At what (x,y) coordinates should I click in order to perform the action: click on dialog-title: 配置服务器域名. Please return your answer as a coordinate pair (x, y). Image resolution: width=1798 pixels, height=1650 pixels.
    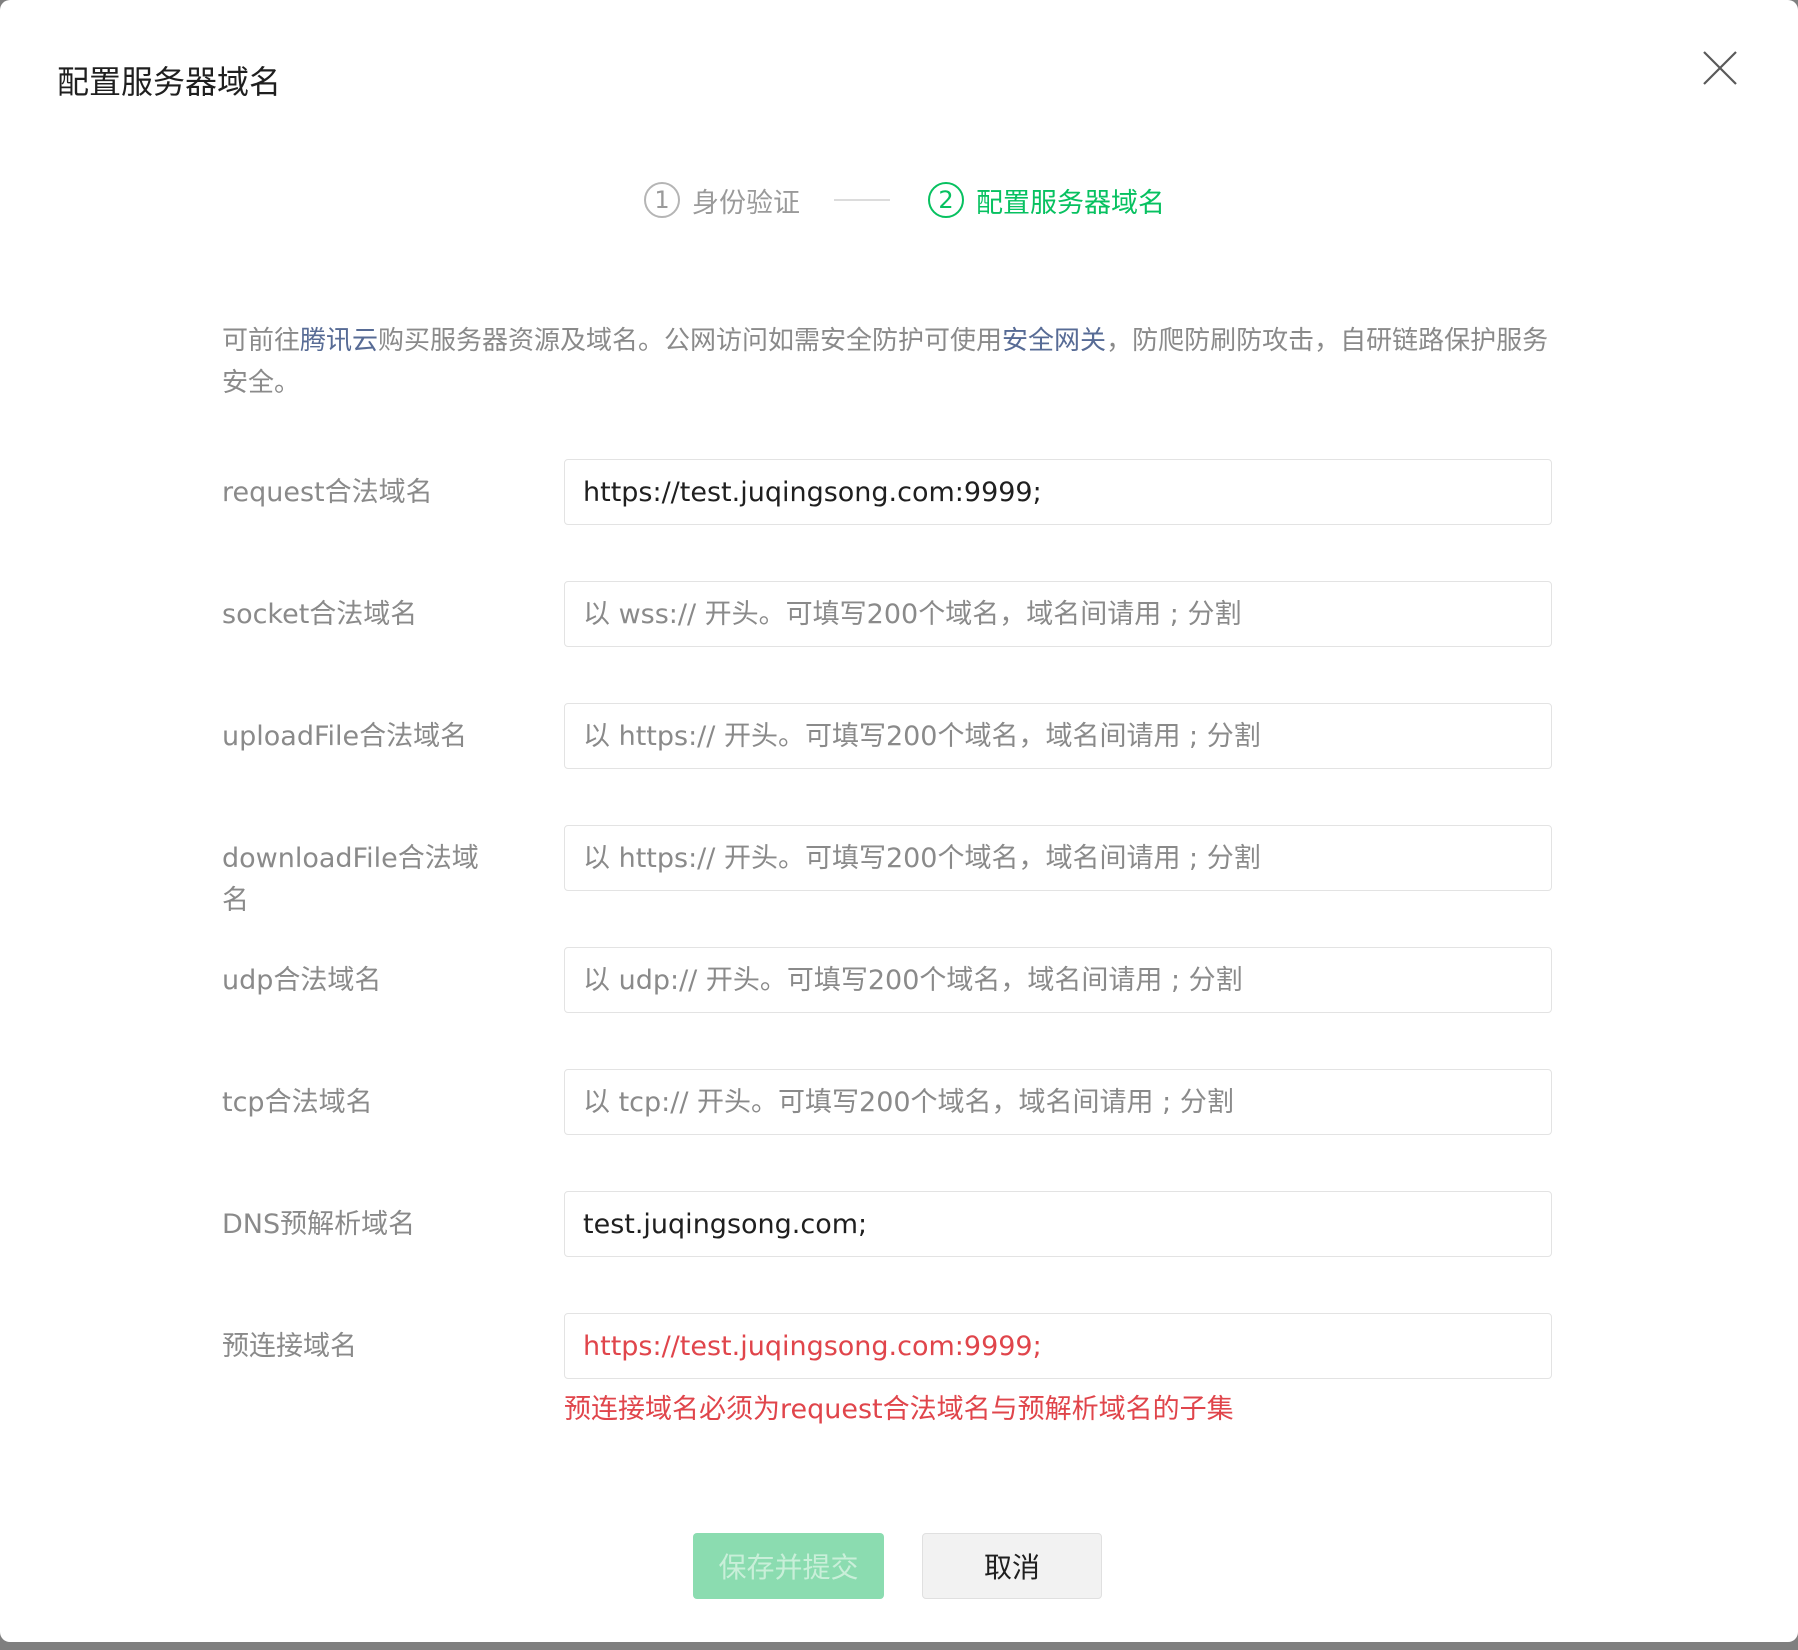
    Looking at the image, I should click on (169, 82).